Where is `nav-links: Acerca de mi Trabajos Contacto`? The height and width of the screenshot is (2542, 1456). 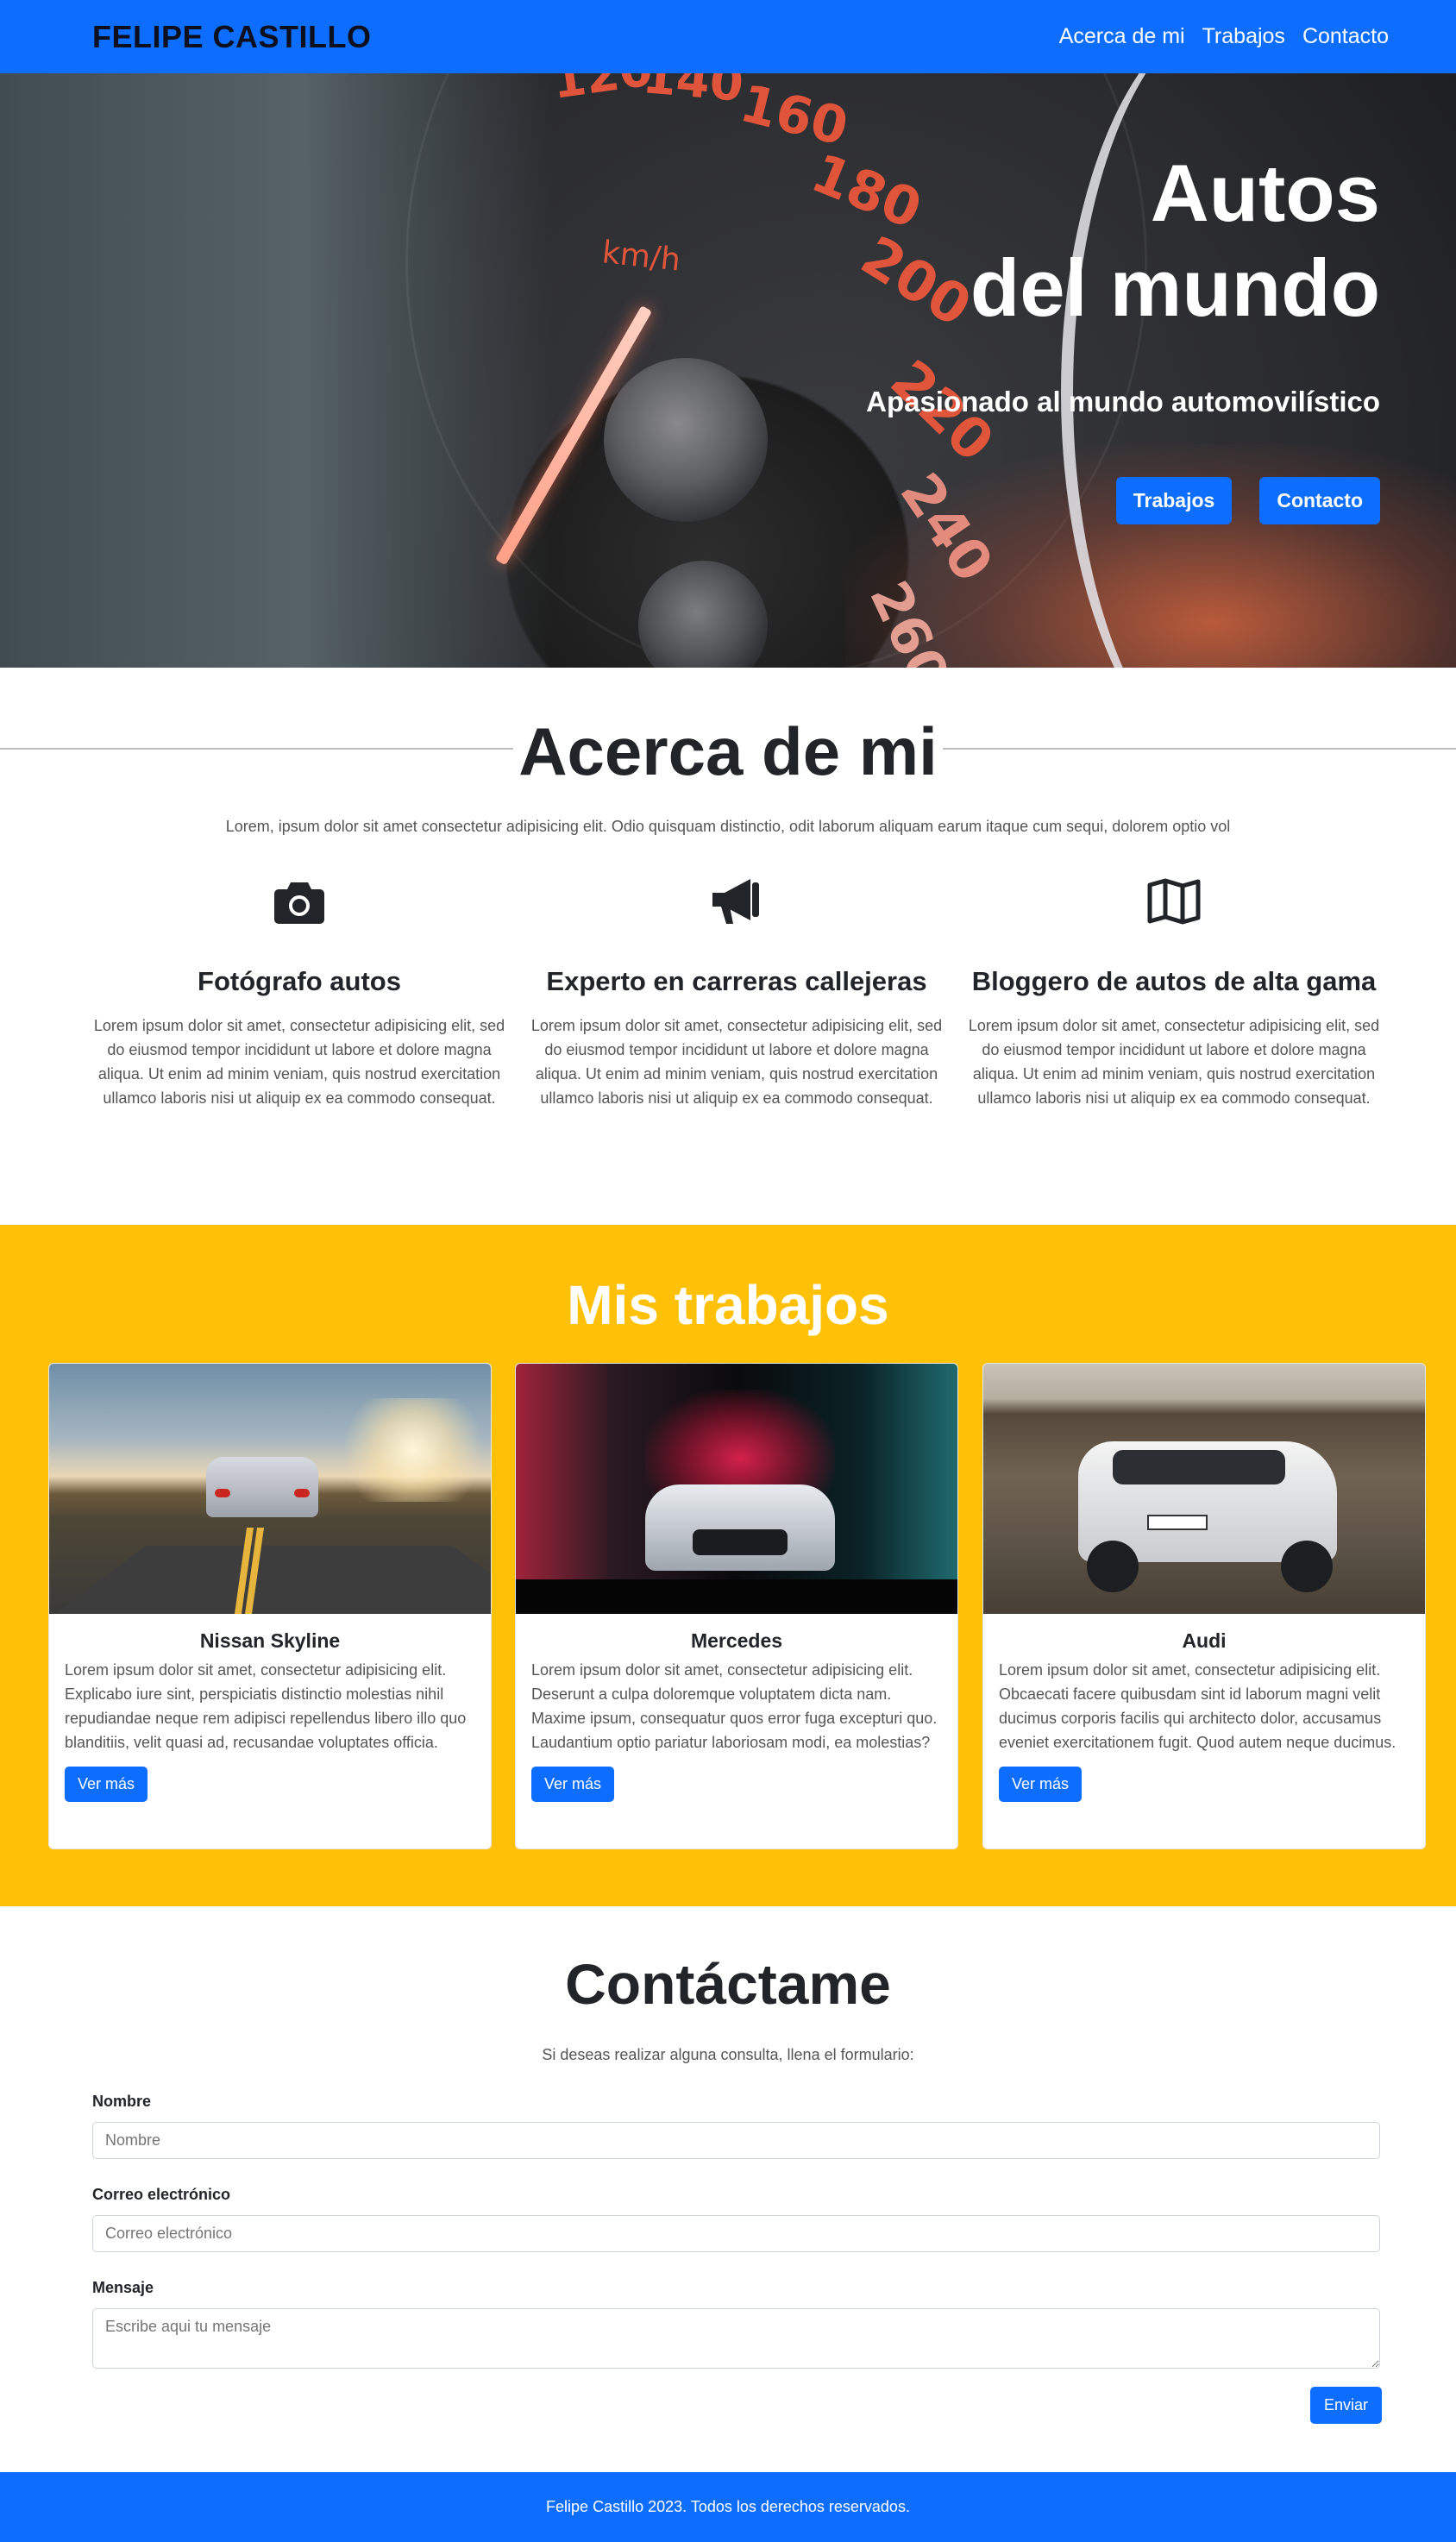
nav-links: Acerca de mi Trabajos Contacto is located at coordinates (1224, 37).